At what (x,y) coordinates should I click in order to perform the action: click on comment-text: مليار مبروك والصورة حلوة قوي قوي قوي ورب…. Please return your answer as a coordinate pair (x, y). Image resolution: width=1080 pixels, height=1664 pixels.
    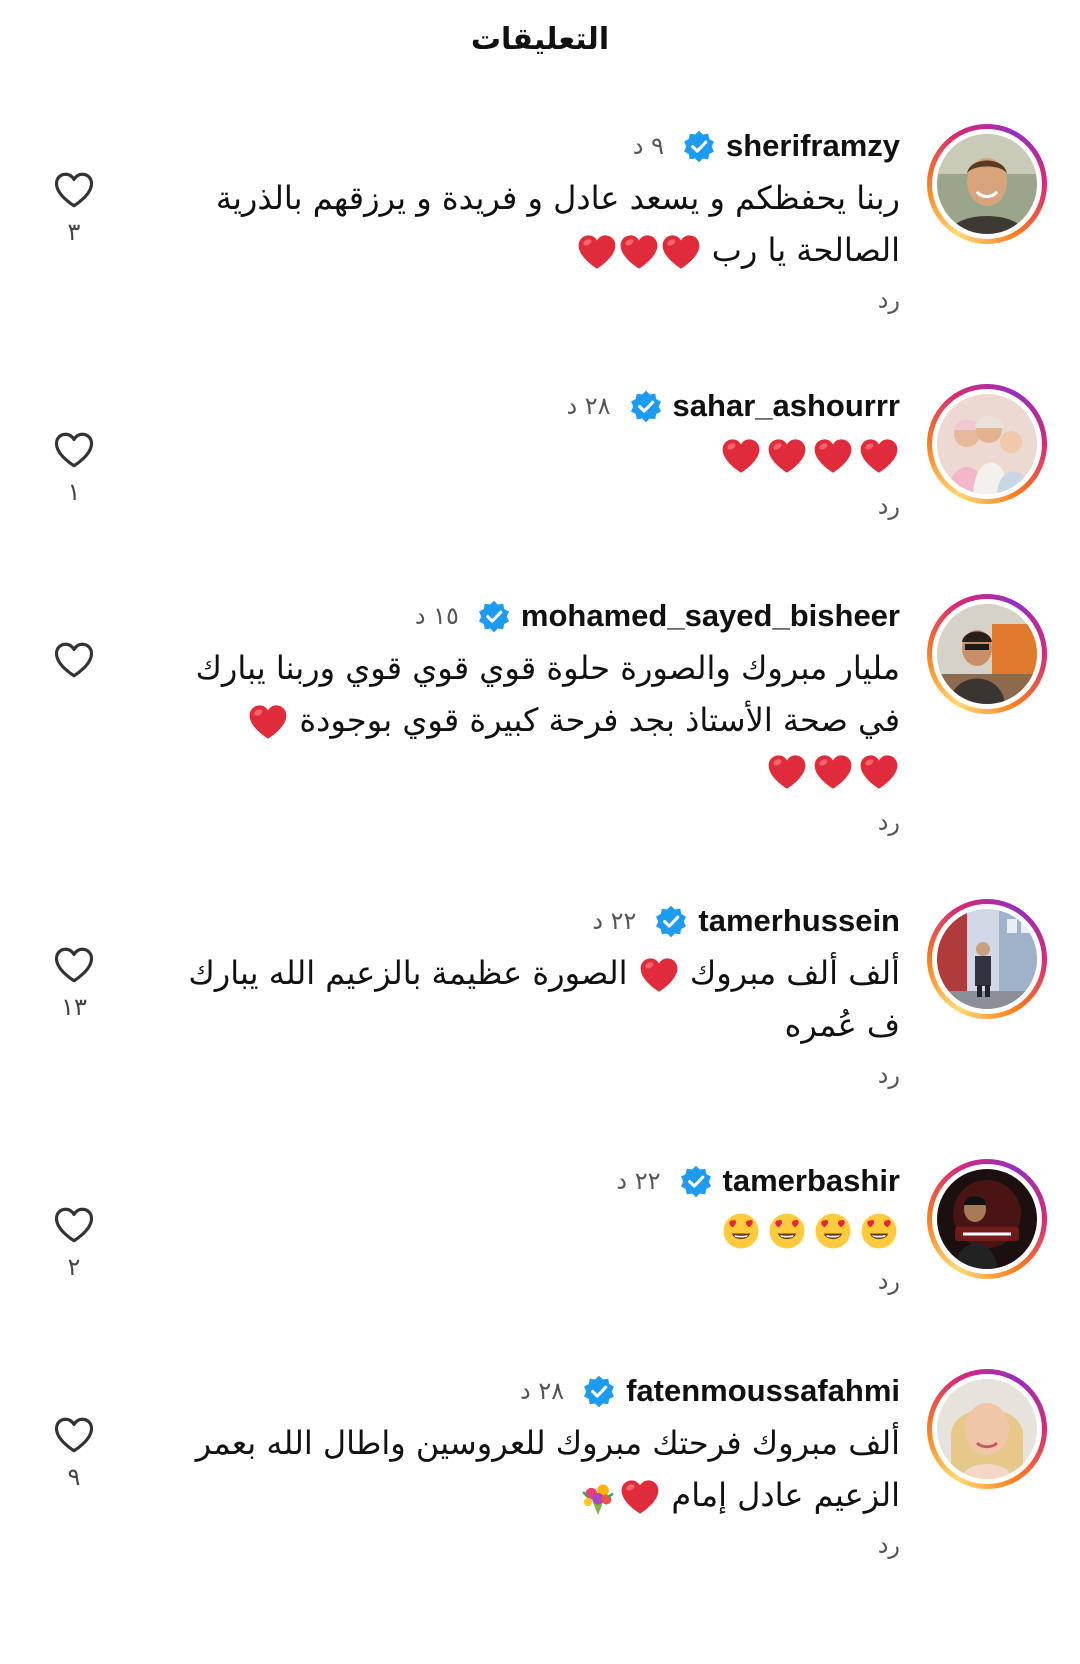
    Looking at the image, I should click on (540, 720).